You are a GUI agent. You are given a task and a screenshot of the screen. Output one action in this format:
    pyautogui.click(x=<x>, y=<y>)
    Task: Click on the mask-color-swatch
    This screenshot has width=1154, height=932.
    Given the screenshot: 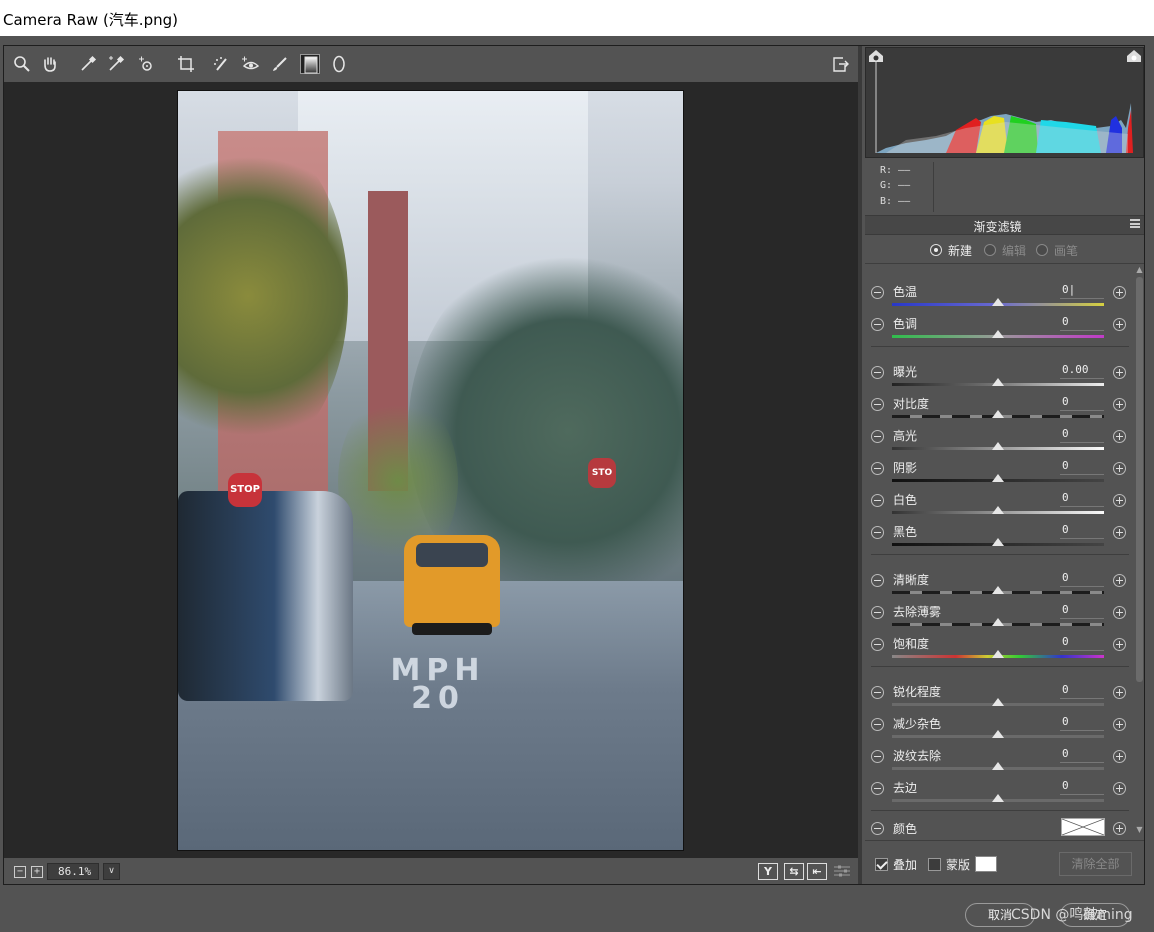 What is the action you would take?
    pyautogui.click(x=986, y=864)
    